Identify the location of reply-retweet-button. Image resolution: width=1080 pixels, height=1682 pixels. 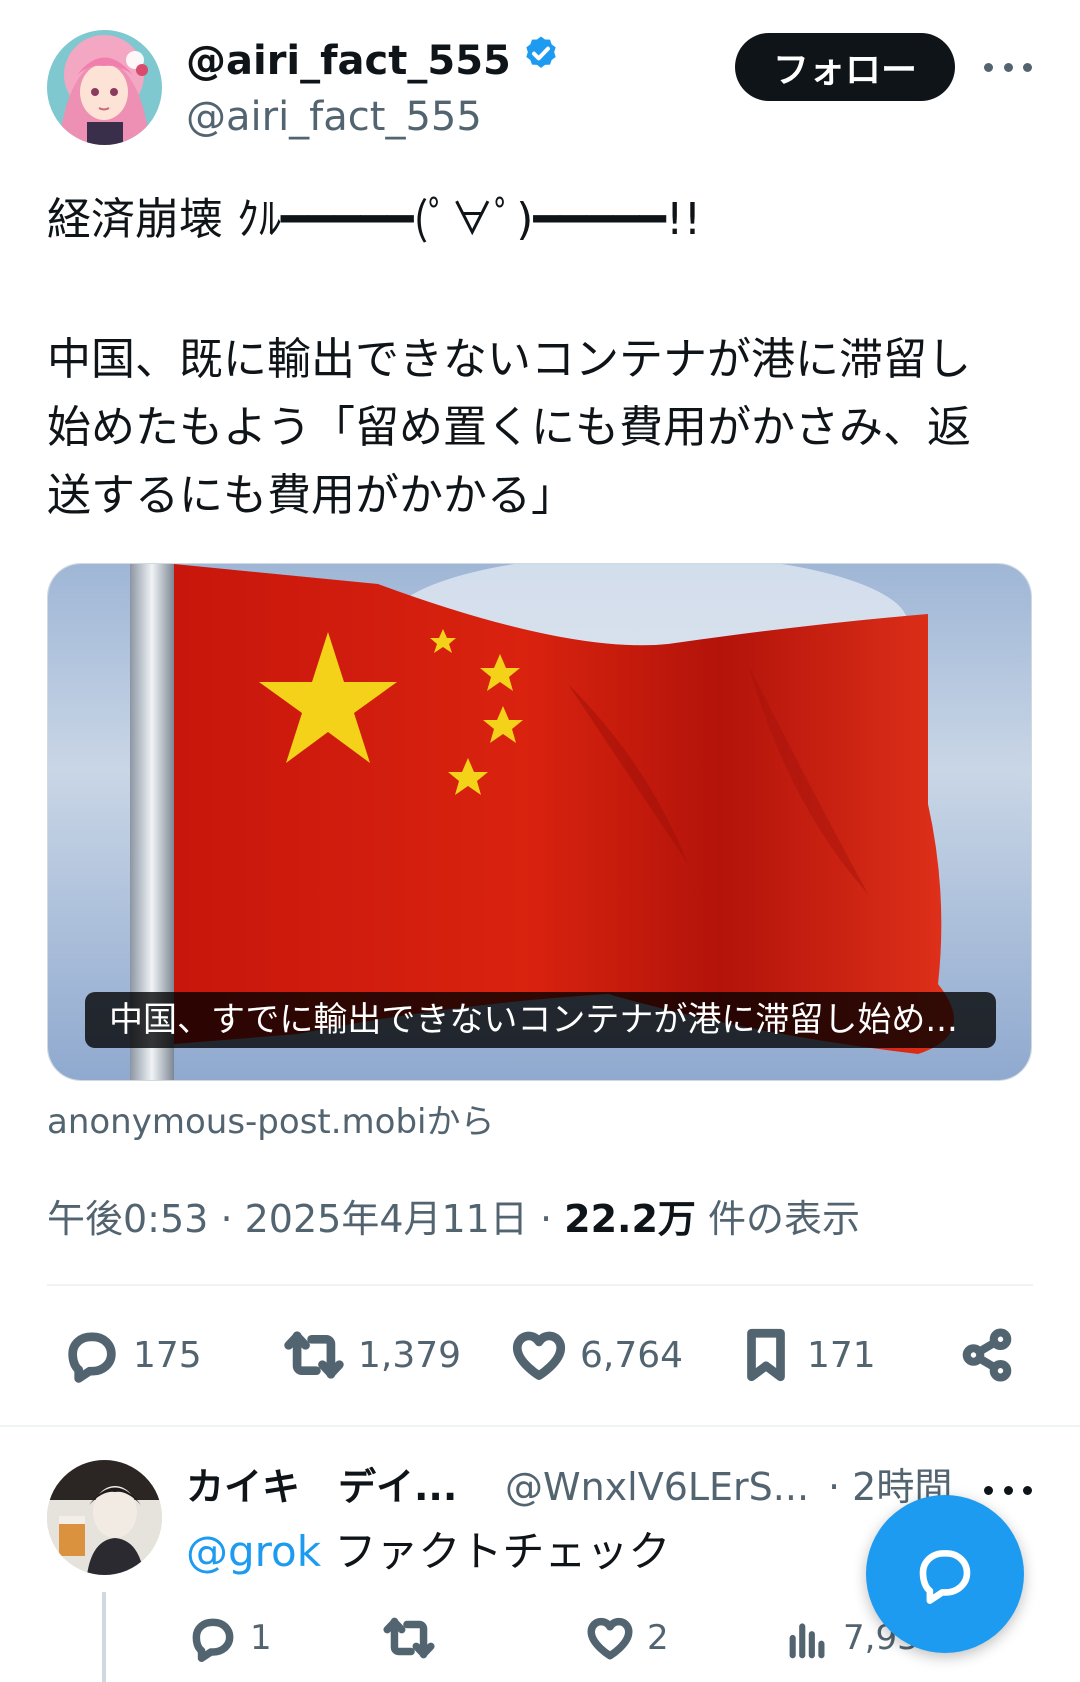
(415, 1638).